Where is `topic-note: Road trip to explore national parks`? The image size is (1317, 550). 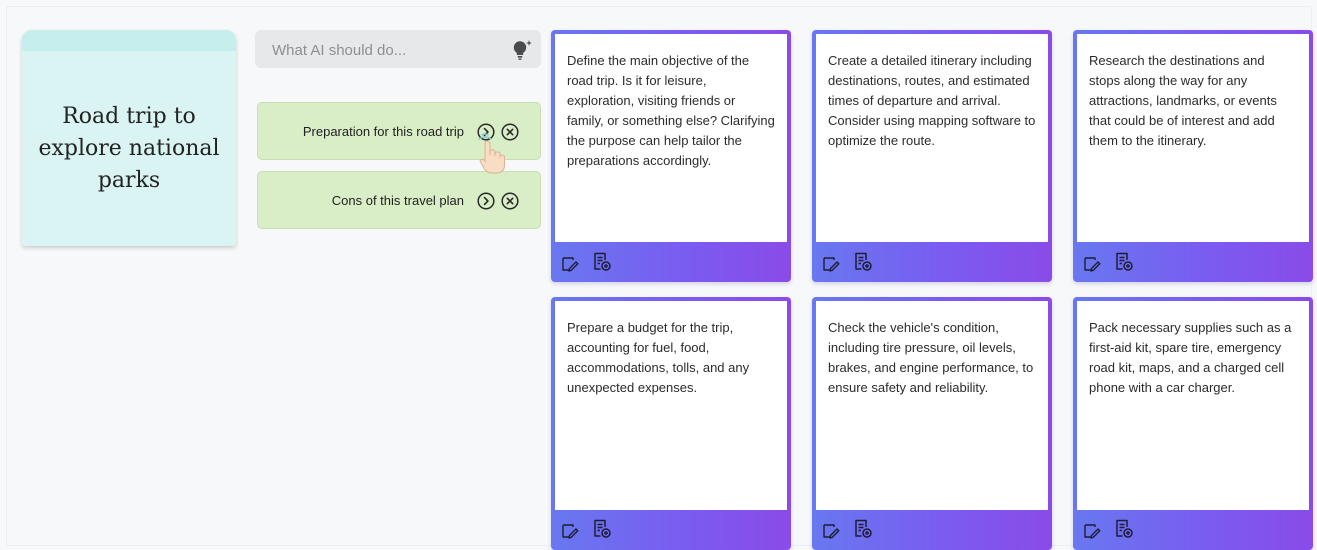
topic-note: Road trip to explore national parks is located at coordinates (129, 138).